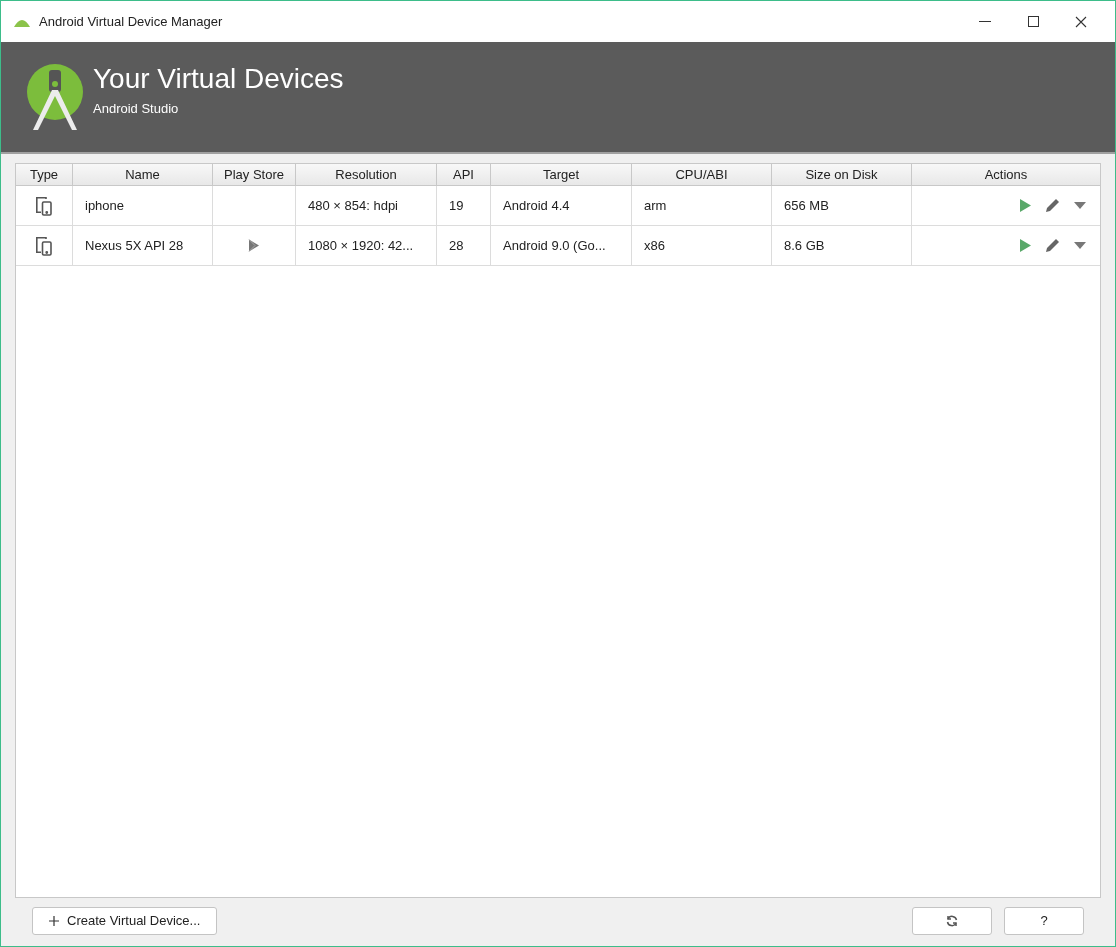 The width and height of the screenshot is (1116, 947). What do you see at coordinates (44, 174) in the screenshot?
I see `column-header: Type` at bounding box center [44, 174].